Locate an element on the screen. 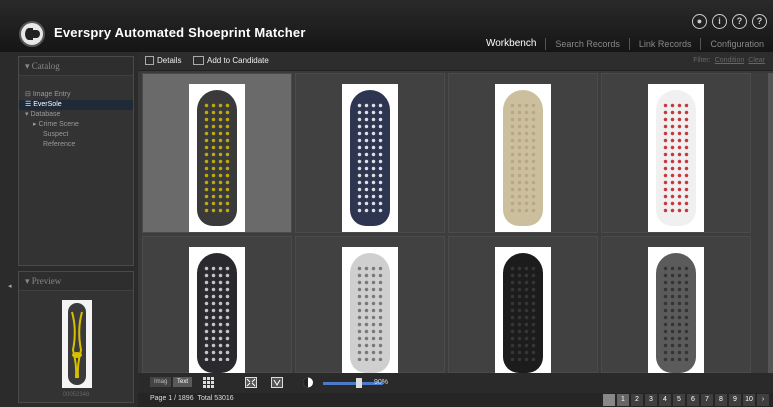 The height and width of the screenshot is (407, 773). prev-page-button: ‹ is located at coordinates (609, 400).